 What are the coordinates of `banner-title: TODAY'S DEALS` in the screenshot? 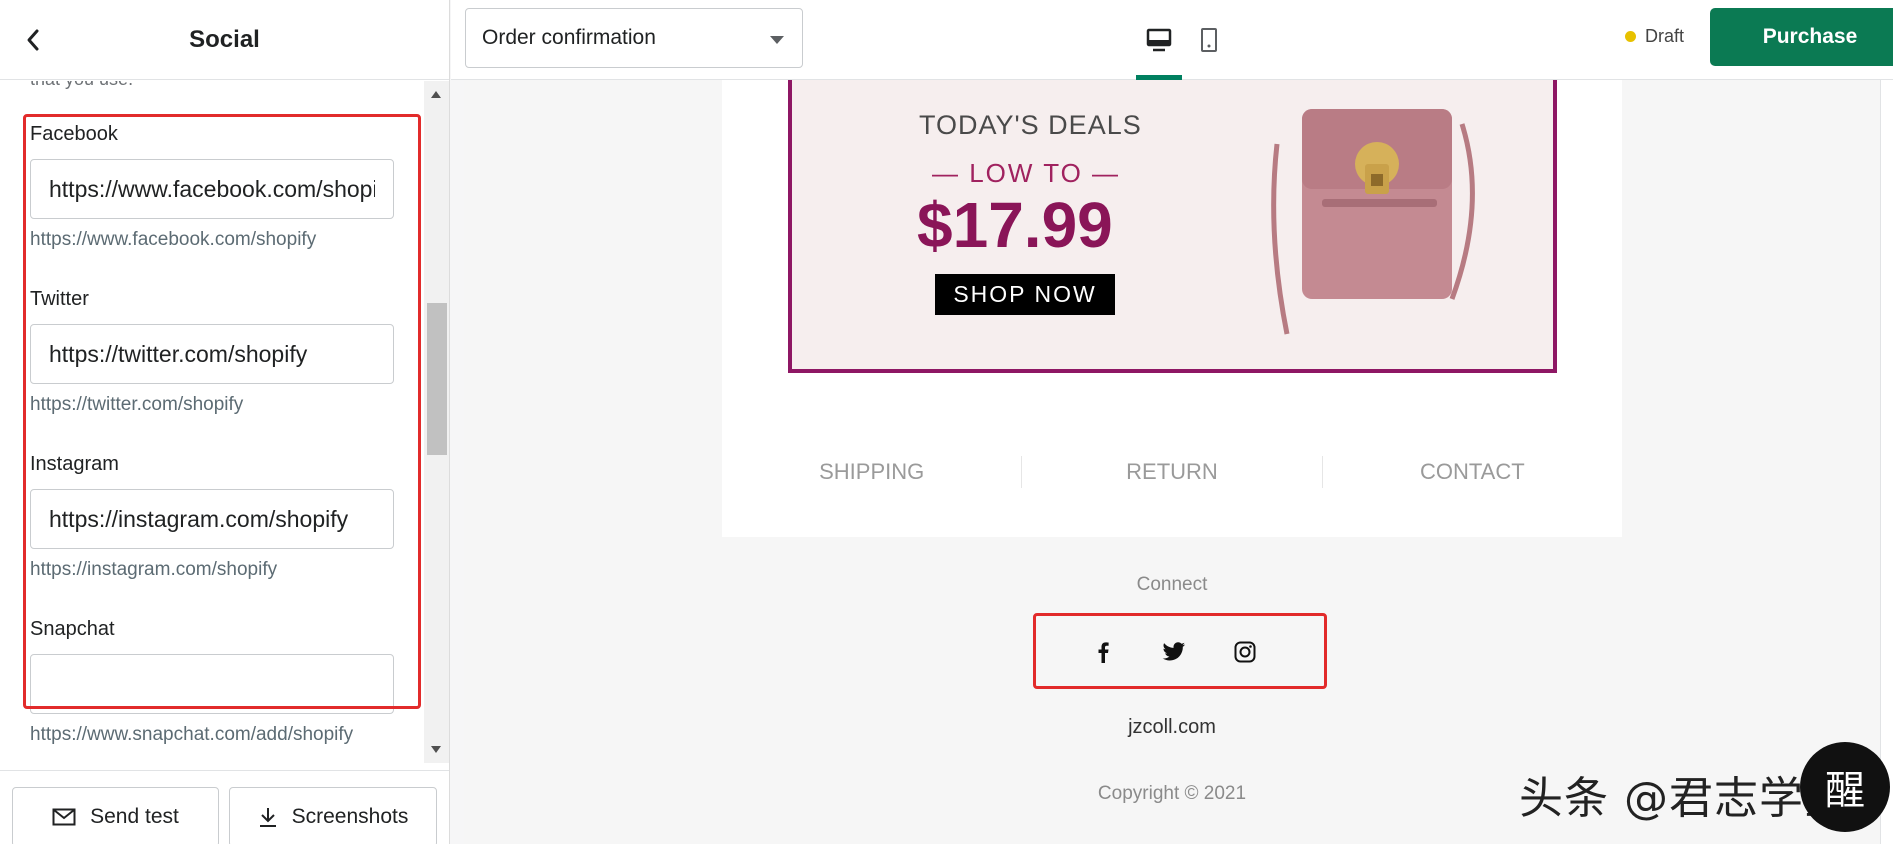 It's located at (1030, 125).